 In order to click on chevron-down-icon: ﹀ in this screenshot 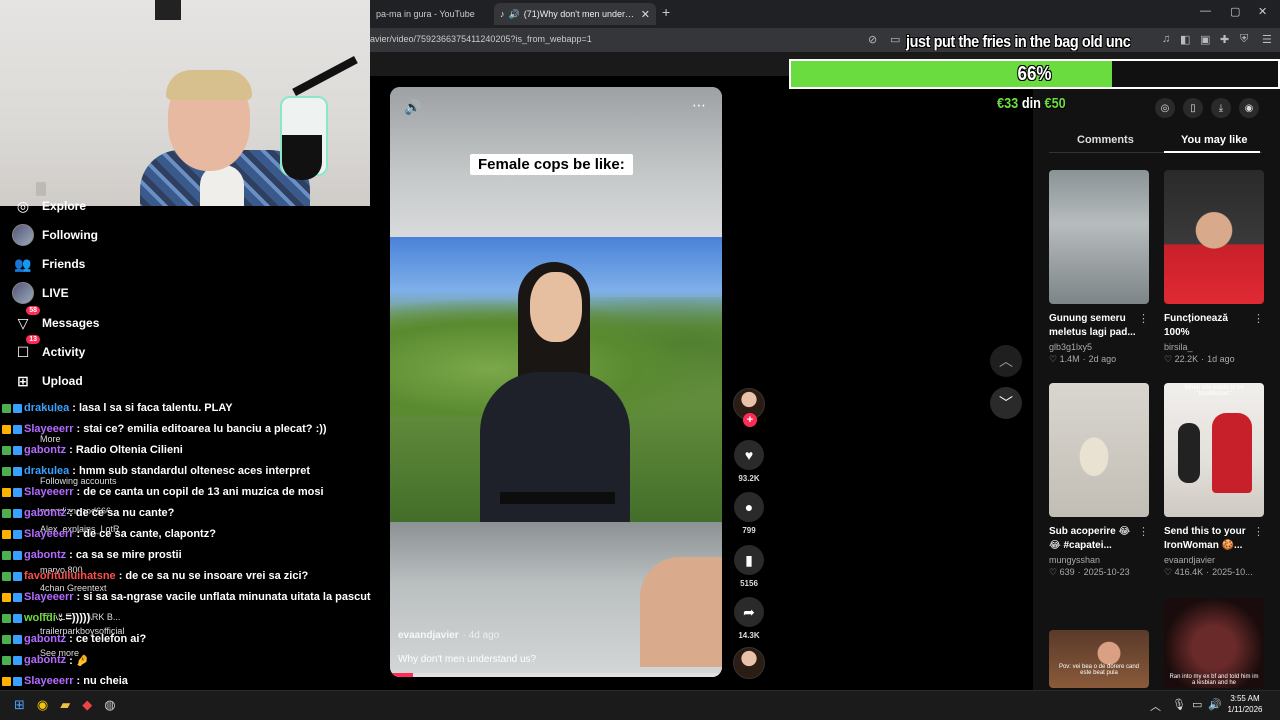, I will do `click(1006, 403)`.